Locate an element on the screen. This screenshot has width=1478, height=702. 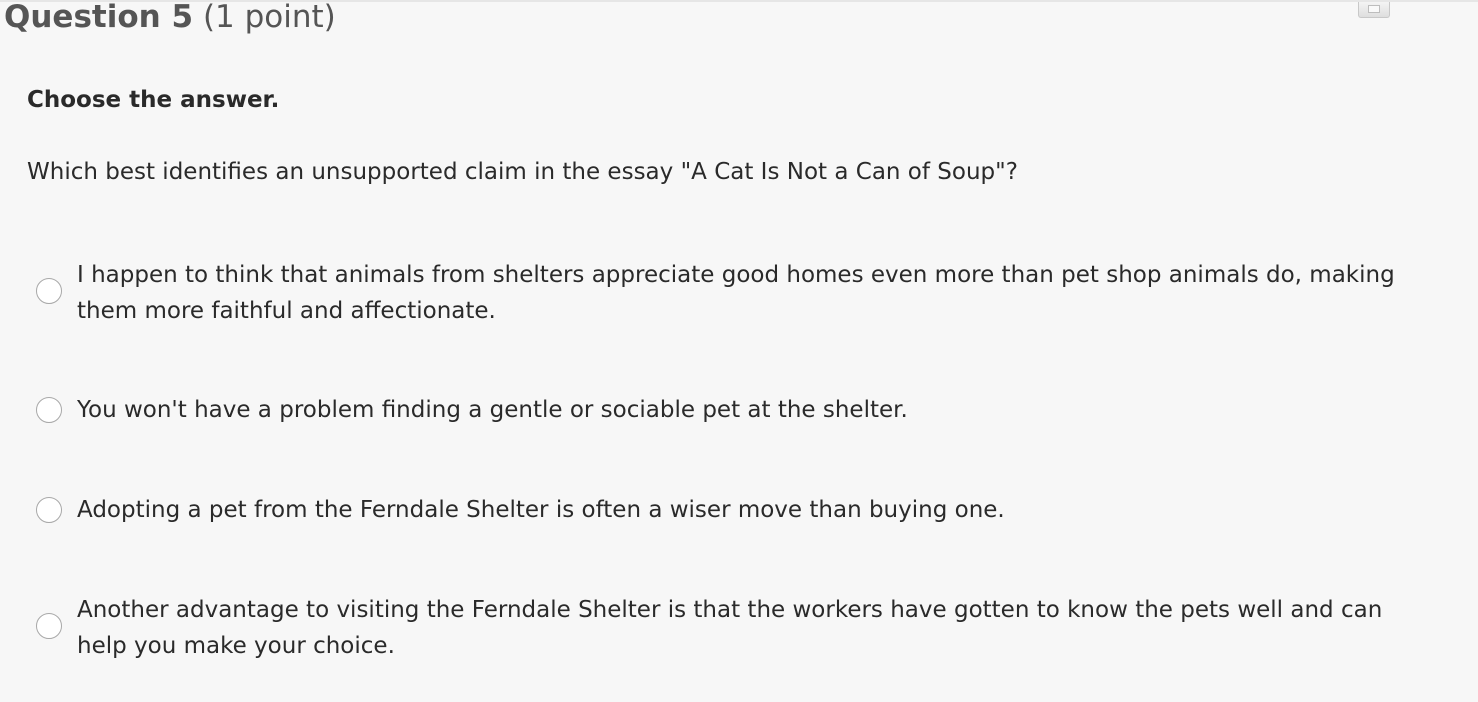
question-number: Question 5 is located at coordinates (99, 17).